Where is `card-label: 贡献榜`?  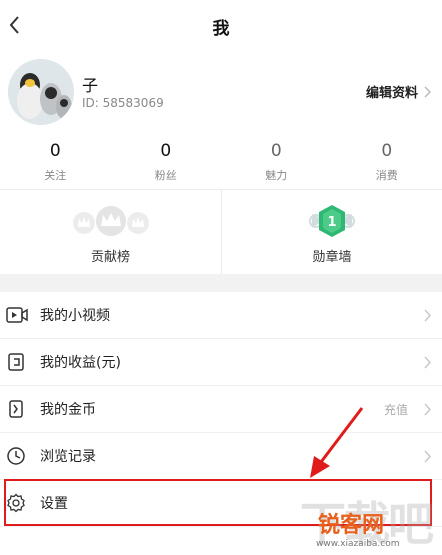 card-label: 贡献榜 is located at coordinates (110, 257).